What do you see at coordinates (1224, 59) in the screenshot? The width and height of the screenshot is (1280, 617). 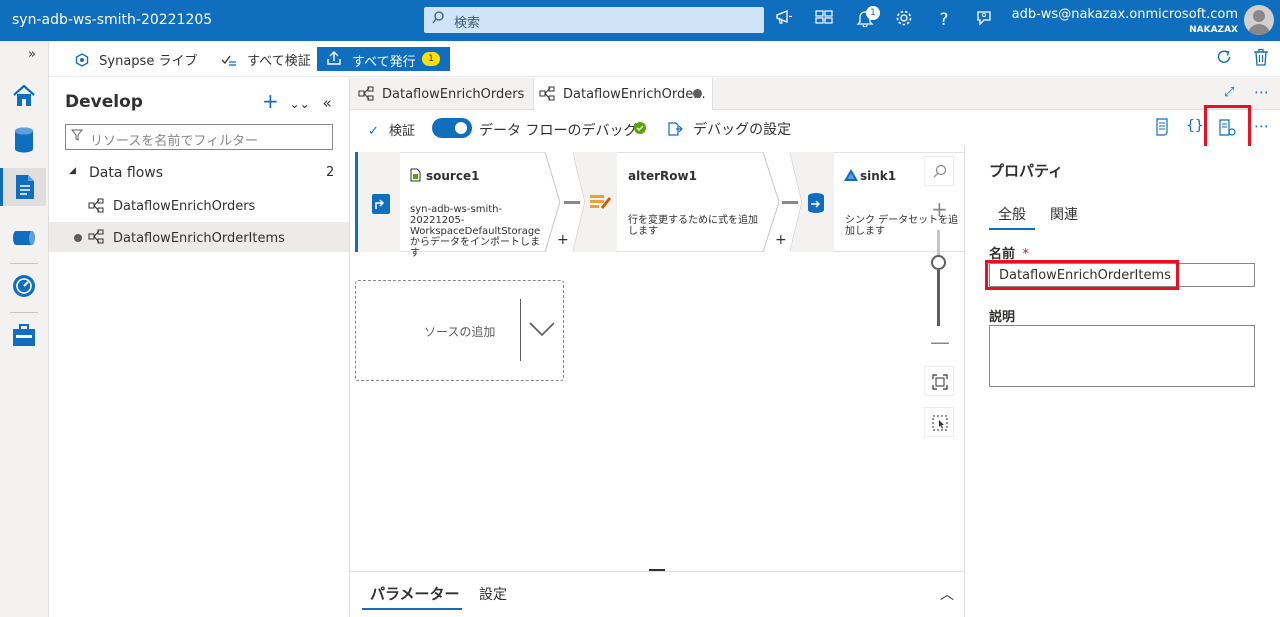 I see `refresh-icon` at bounding box center [1224, 59].